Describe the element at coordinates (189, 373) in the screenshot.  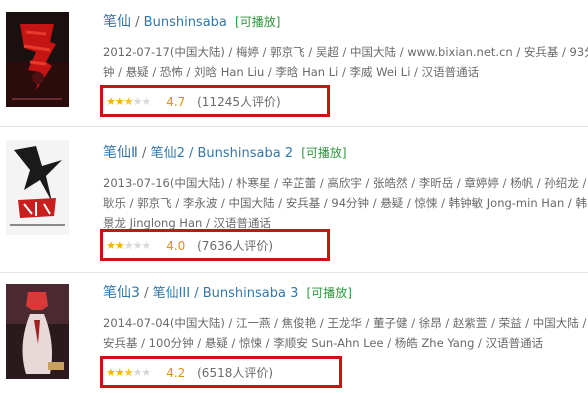
I see `rating: ★★★★★ 4.2 (6518人评价)` at that location.